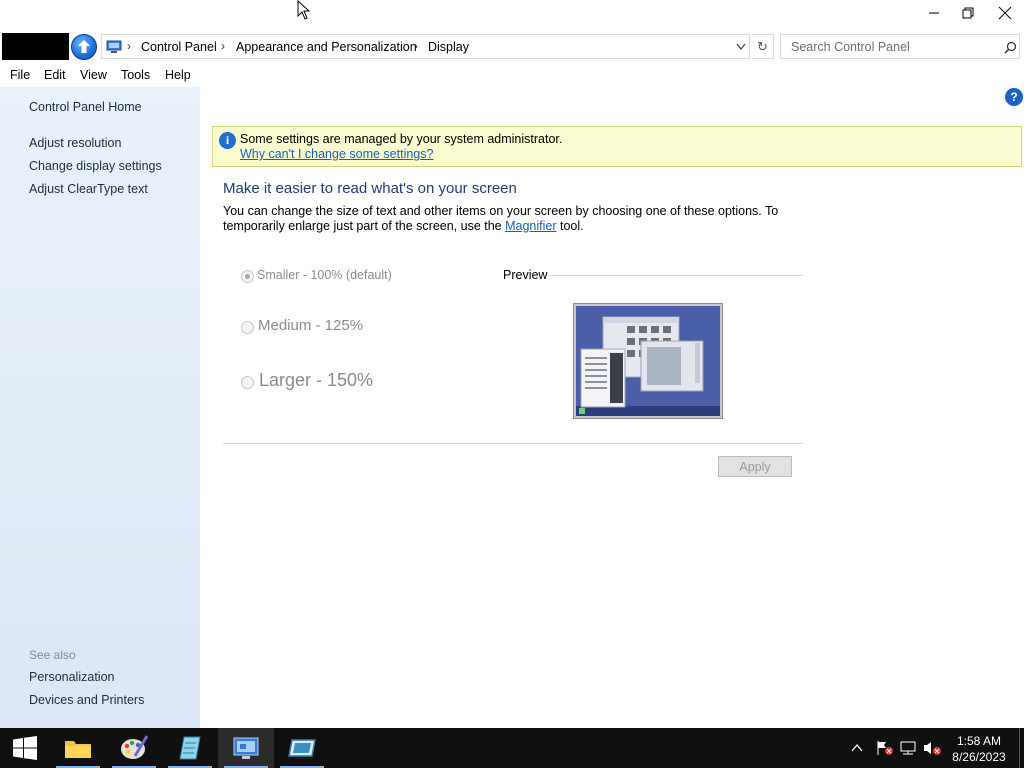 The image size is (1024, 768). What do you see at coordinates (52, 655) in the screenshot?
I see `see-also-heading: See also` at bounding box center [52, 655].